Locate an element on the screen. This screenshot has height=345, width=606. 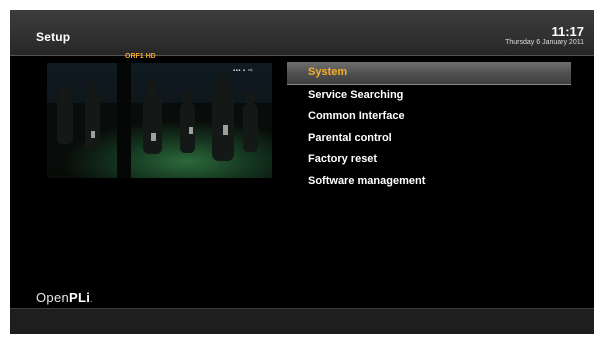
logo-text-bold: PLi is located at coordinates (80, 297).